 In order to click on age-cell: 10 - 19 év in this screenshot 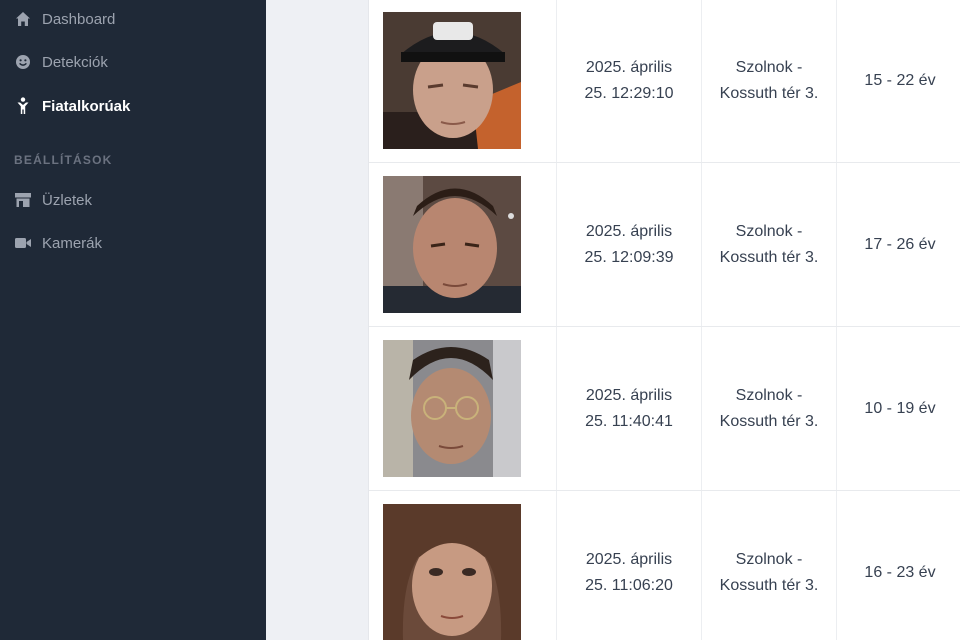, I will do `click(900, 408)`.